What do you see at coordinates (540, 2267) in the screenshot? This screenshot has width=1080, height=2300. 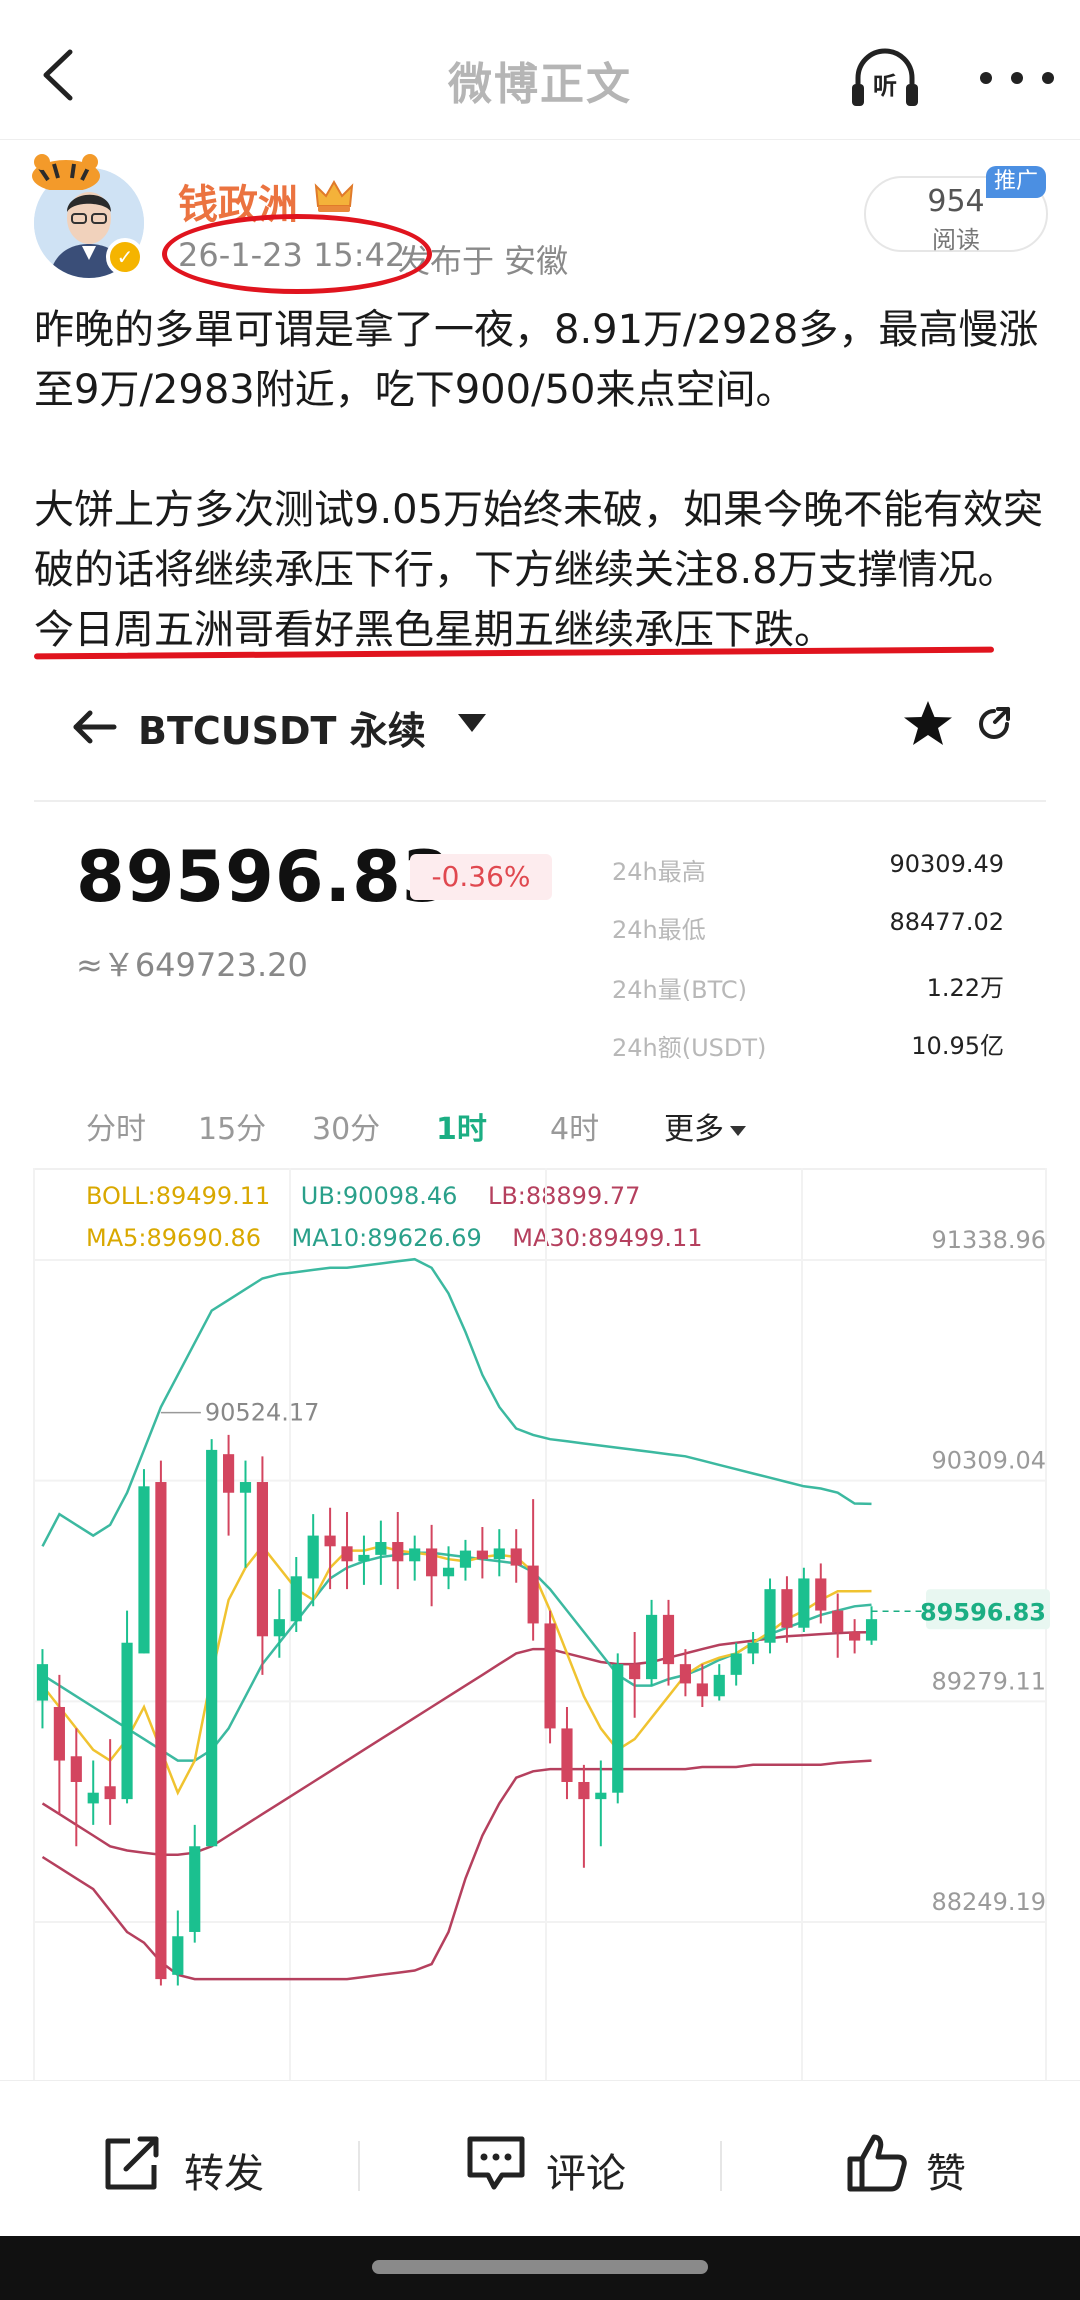 I see `home-indicator` at bounding box center [540, 2267].